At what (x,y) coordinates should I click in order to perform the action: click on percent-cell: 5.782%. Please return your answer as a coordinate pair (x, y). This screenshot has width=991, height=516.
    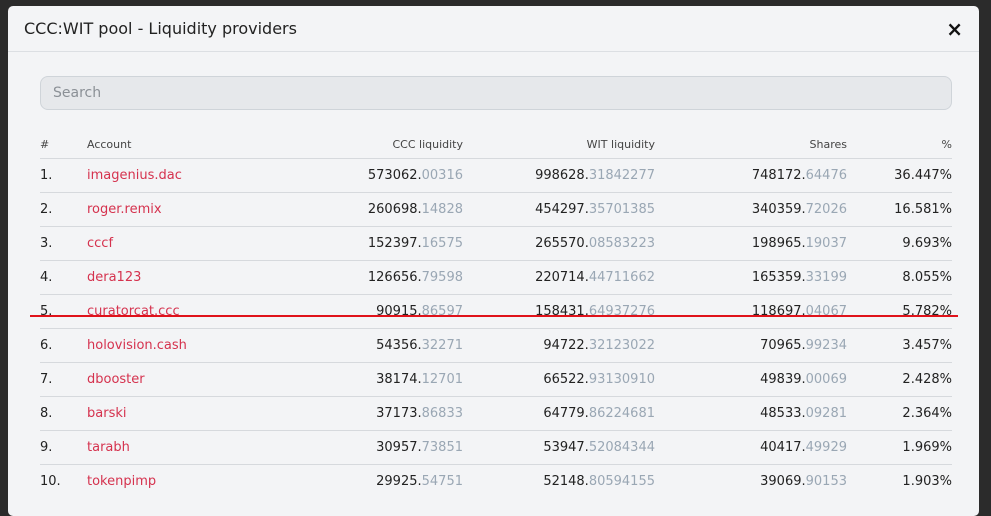
    Looking at the image, I should click on (899, 311).